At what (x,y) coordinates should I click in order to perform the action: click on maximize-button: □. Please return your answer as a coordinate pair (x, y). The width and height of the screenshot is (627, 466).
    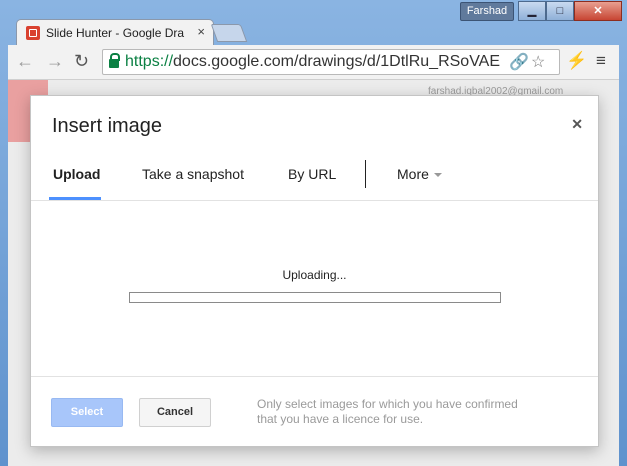
    Looking at the image, I should click on (560, 11).